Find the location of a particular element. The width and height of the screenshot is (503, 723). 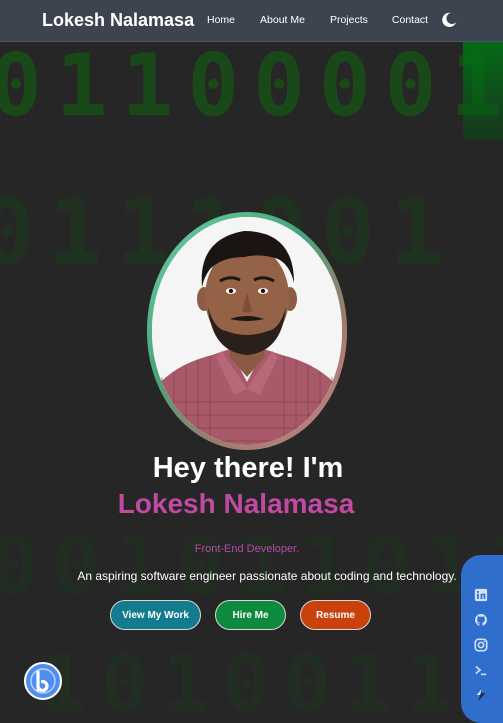

nav-contact: Contact is located at coordinates (410, 20).